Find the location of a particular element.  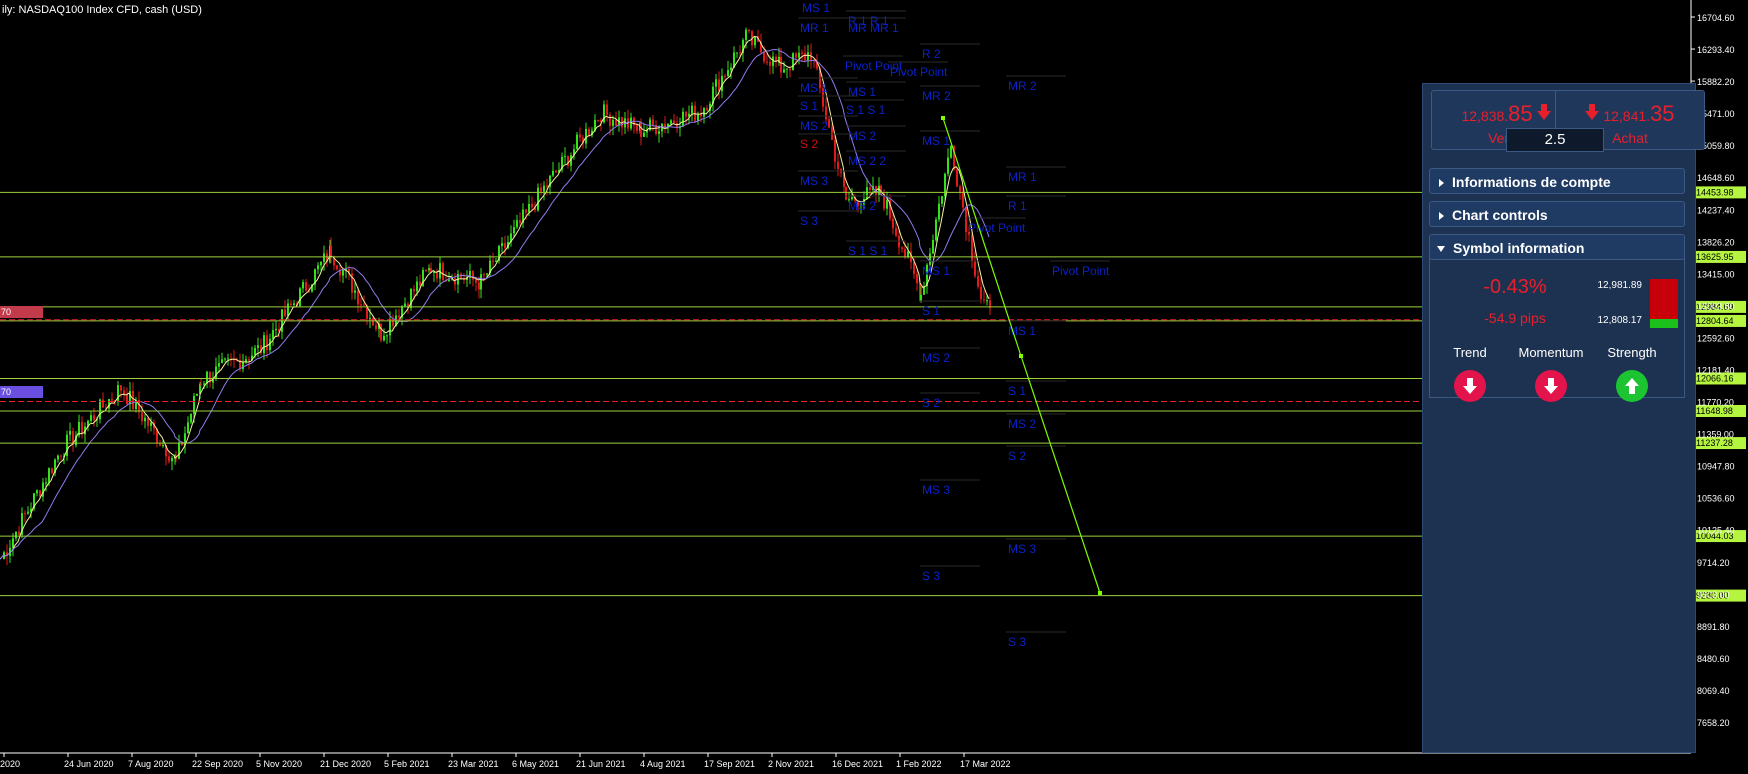

trendline-handle is located at coordinates (1100, 593).